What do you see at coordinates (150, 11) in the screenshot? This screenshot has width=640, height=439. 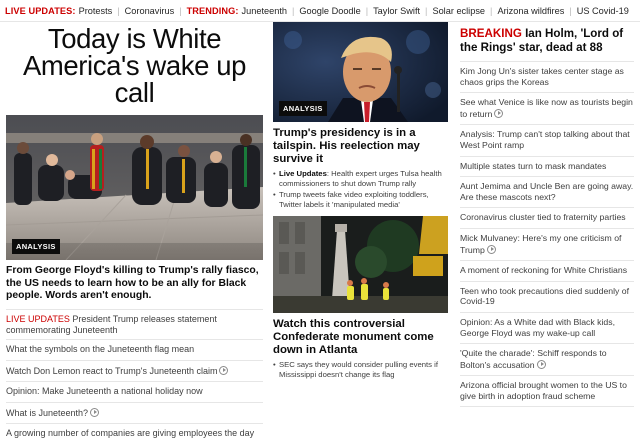 I see `ticker-link-coronavirus: Coronavirus` at bounding box center [150, 11].